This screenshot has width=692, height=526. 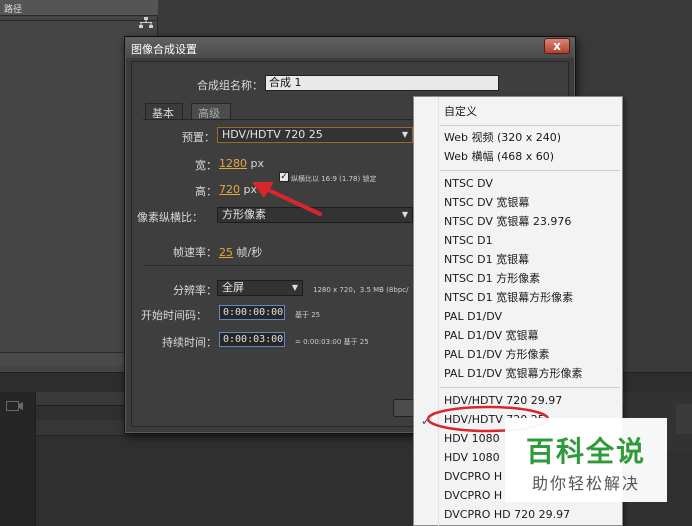 I want to click on menu-item: Web 横幅 (468 x 60), so click(x=518, y=156).